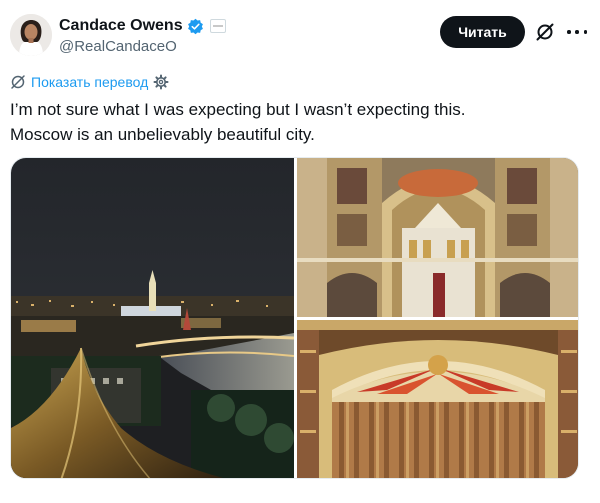 Image resolution: width=600 pixels, height=503 pixels. I want to click on author-names: Candace Owens @RealCandaceO, so click(142, 35).